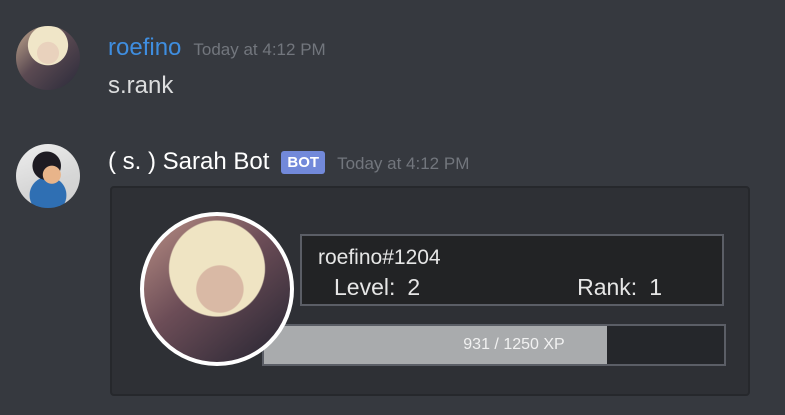 Image resolution: width=785 pixels, height=415 pixels. Describe the element at coordinates (379, 257) in the screenshot. I see `user-tag: roefino#1204` at that location.